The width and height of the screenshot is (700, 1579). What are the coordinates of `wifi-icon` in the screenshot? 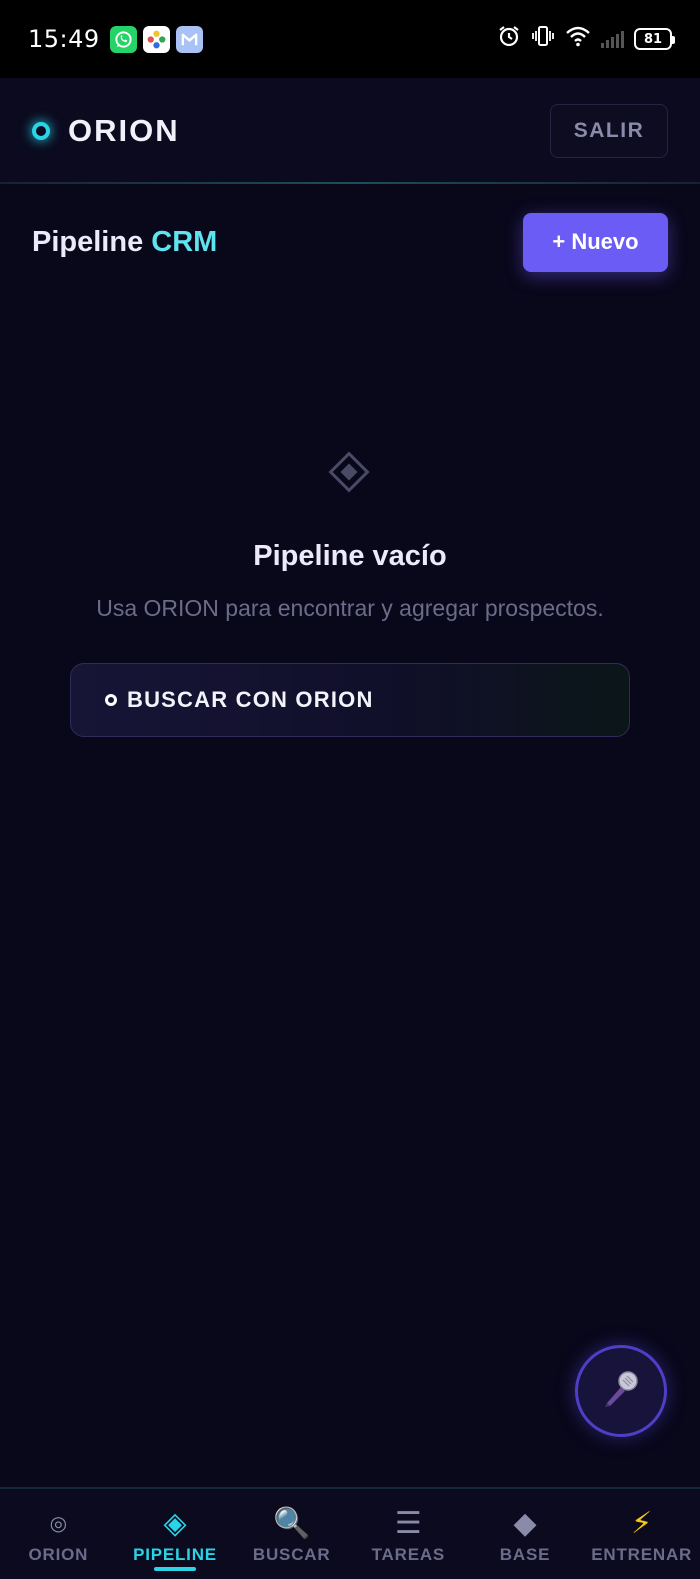 It's located at (578, 39).